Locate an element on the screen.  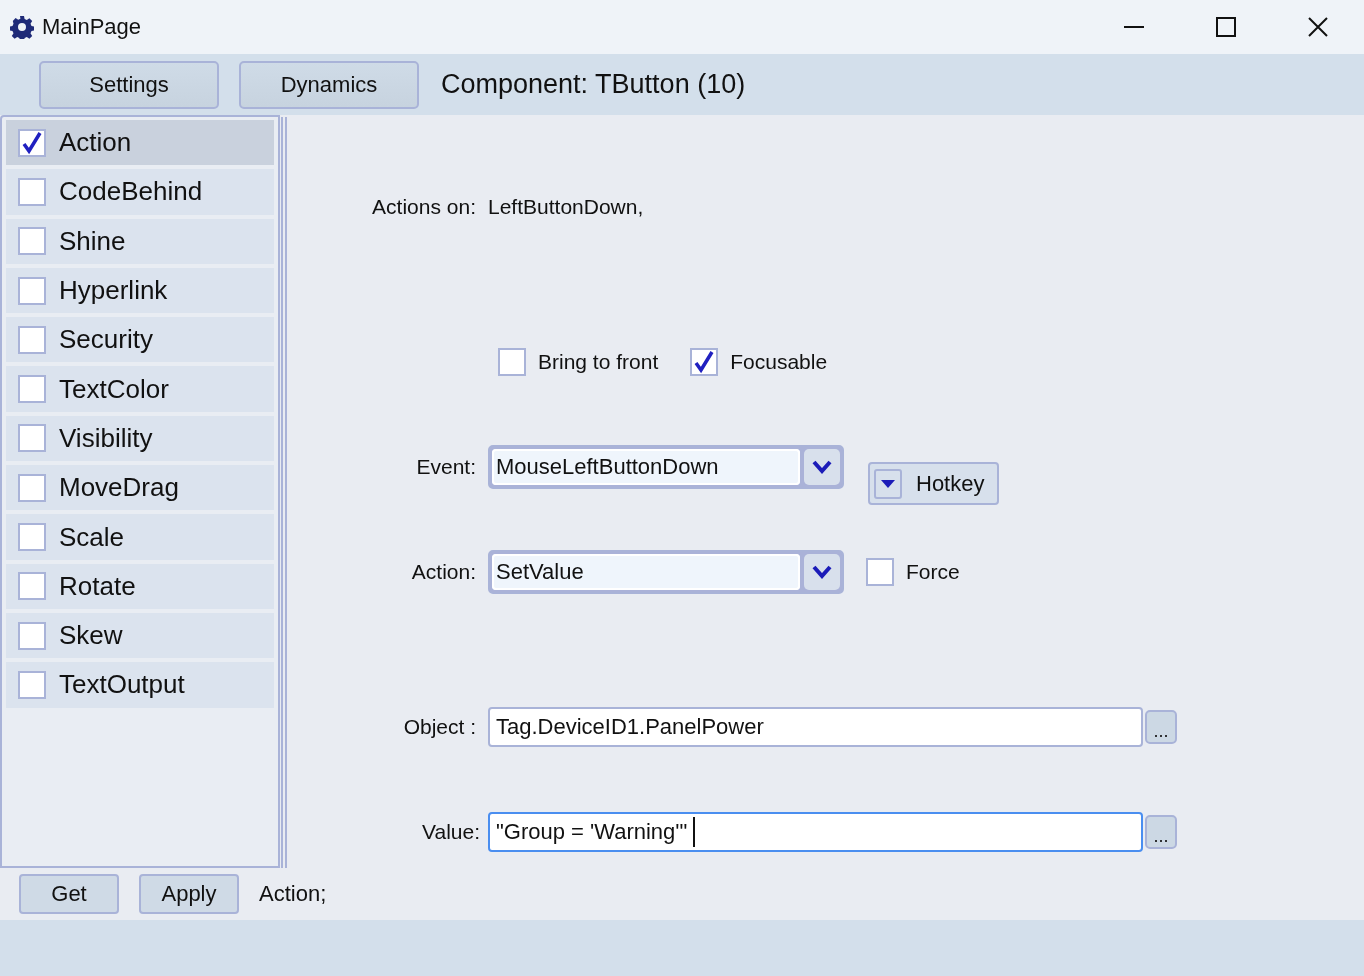
dynamics-item: Skew is located at coordinates (140, 635).